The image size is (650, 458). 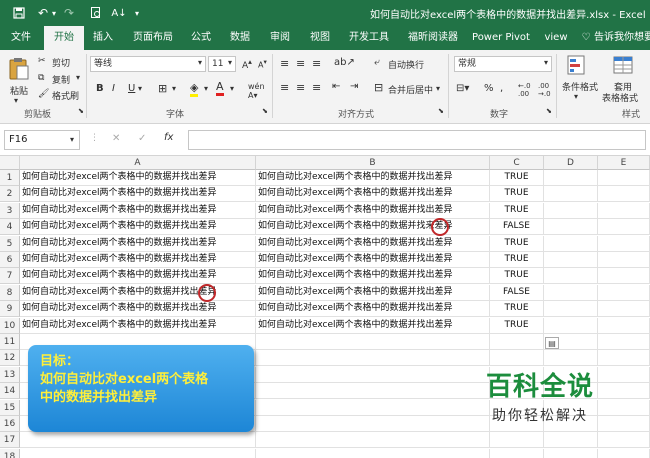 What do you see at coordinates (19, 90) in the screenshot?
I see `paste-button: 粘贴` at bounding box center [19, 90].